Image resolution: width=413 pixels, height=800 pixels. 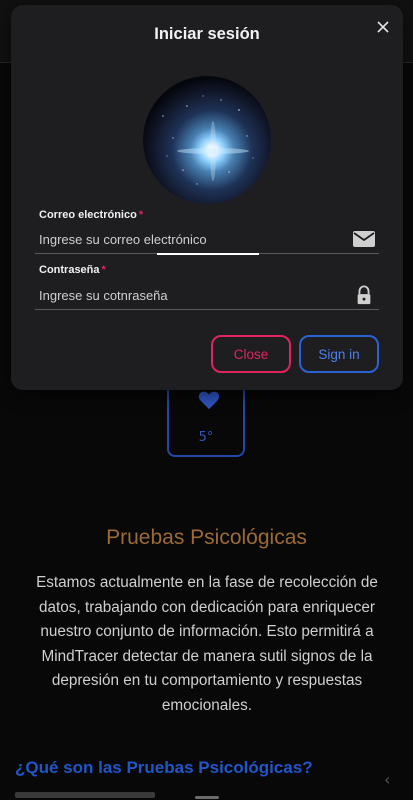 I want to click on email-field, so click(x=189, y=239).